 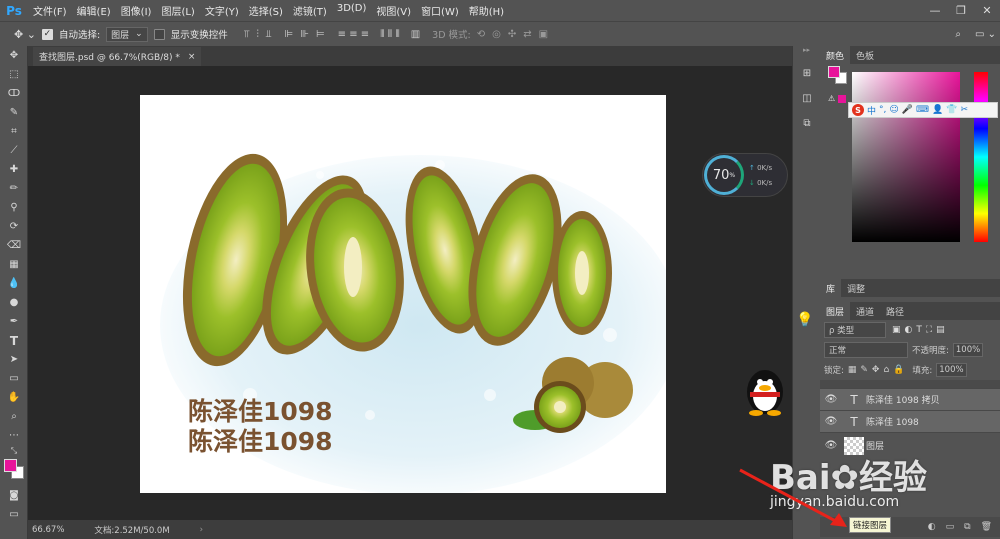 What do you see at coordinates (935, 10) in the screenshot?
I see `minimize-icon: —` at bounding box center [935, 10].